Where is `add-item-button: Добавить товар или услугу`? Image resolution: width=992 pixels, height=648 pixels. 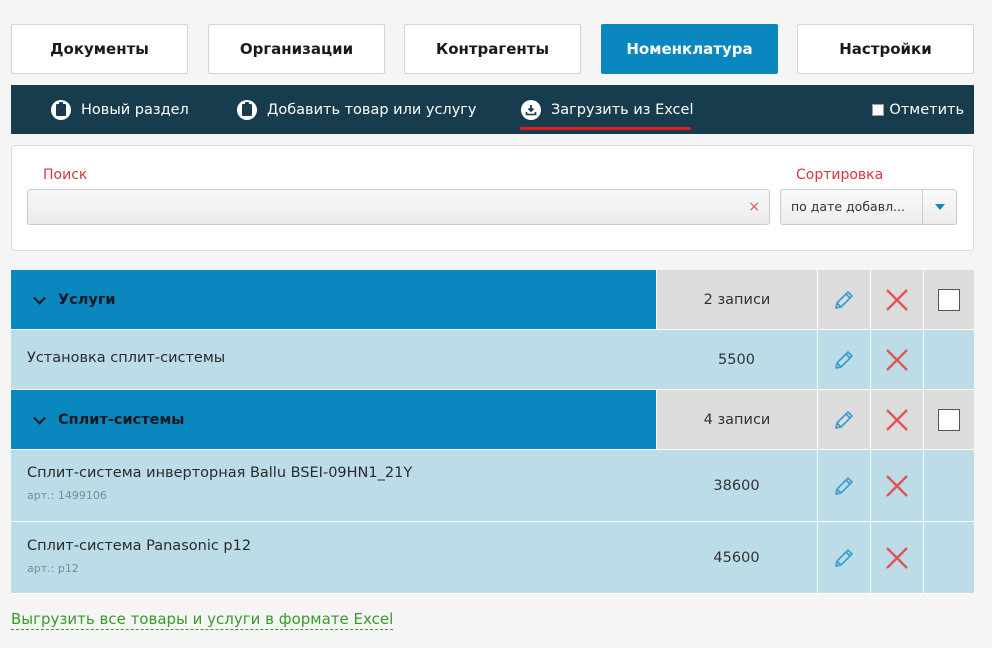 add-item-button: Добавить товар или услугу is located at coordinates (357, 109).